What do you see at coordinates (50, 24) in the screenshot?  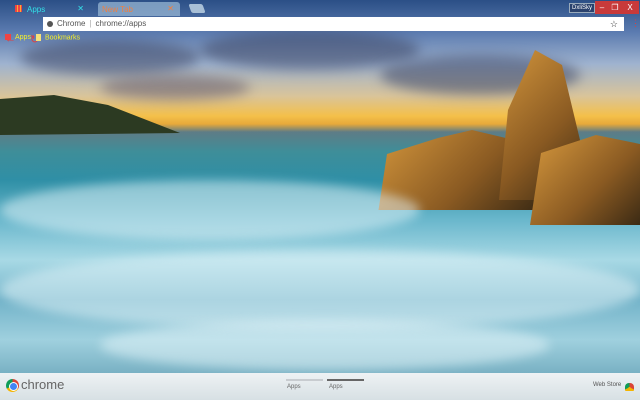 I see `chrome-page-icon` at bounding box center [50, 24].